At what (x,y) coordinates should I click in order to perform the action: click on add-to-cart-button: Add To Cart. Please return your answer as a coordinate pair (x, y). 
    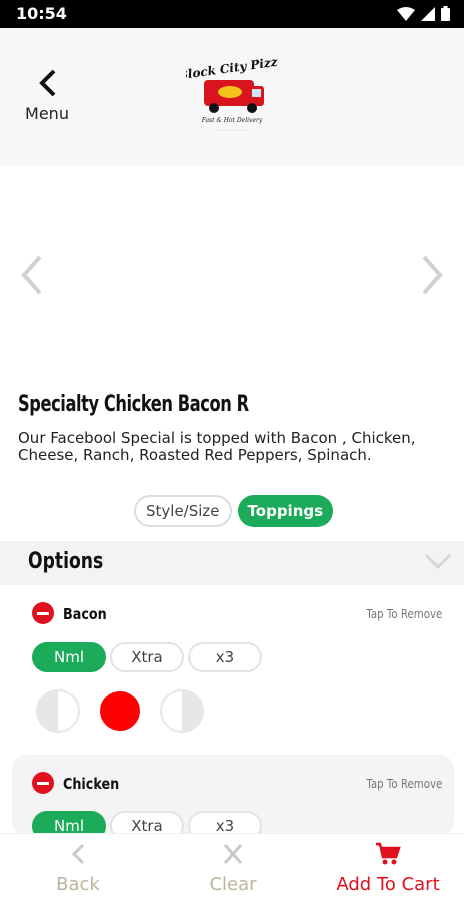
    Looking at the image, I should click on (388, 868).